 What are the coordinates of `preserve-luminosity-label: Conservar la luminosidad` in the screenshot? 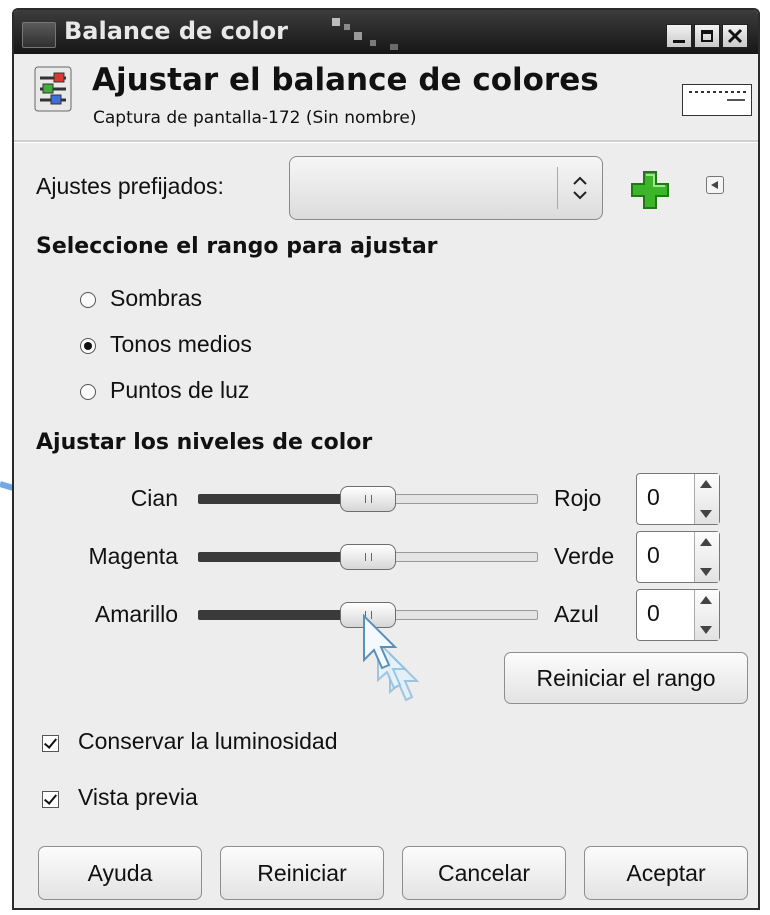 It's located at (208, 741).